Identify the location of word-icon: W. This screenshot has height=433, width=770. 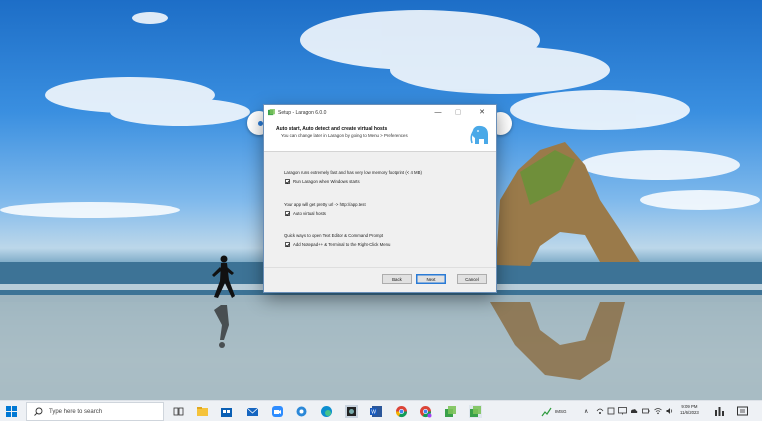
(376, 411).